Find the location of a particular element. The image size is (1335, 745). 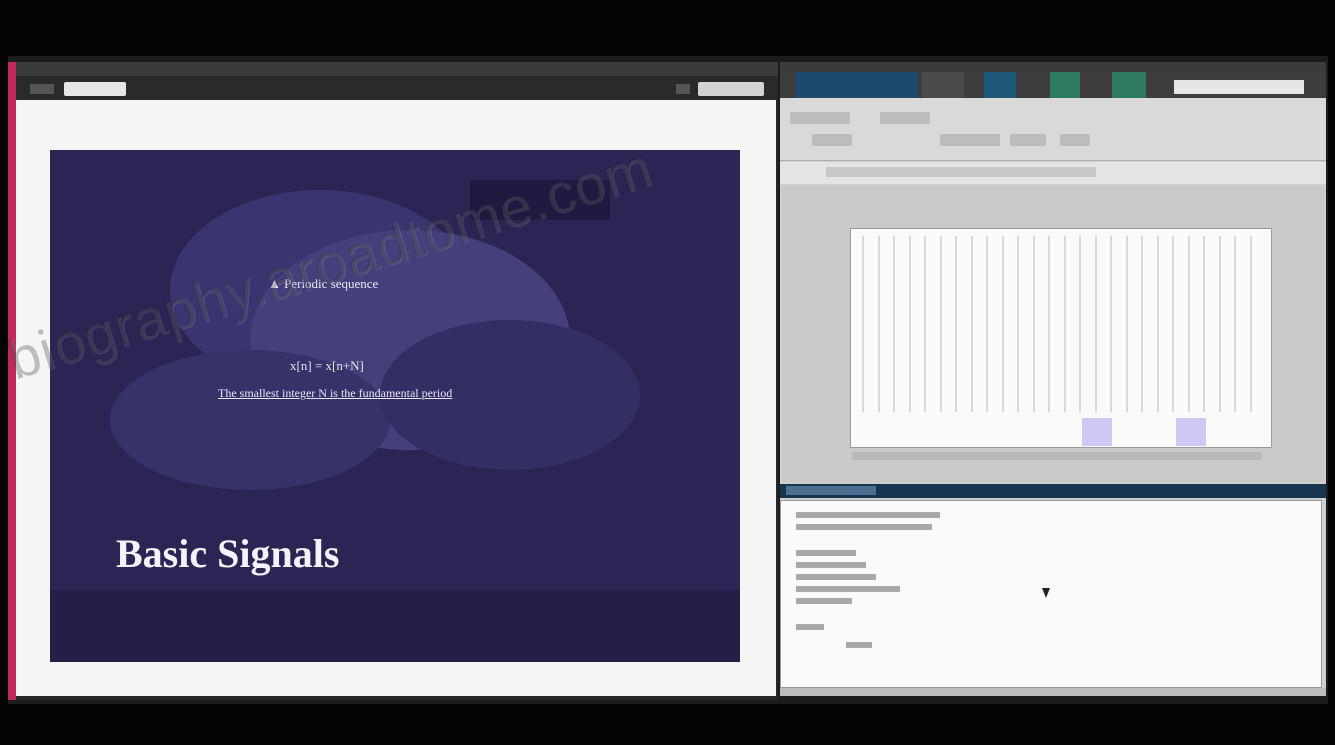

slide-title: Basic Signals is located at coordinates (228, 553).